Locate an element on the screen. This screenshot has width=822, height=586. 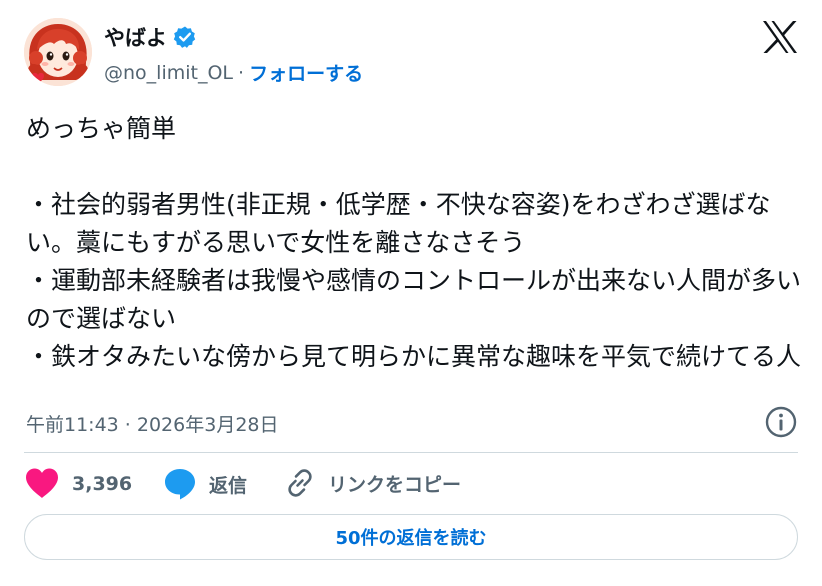
verified-badge-icon is located at coordinates (185, 37).